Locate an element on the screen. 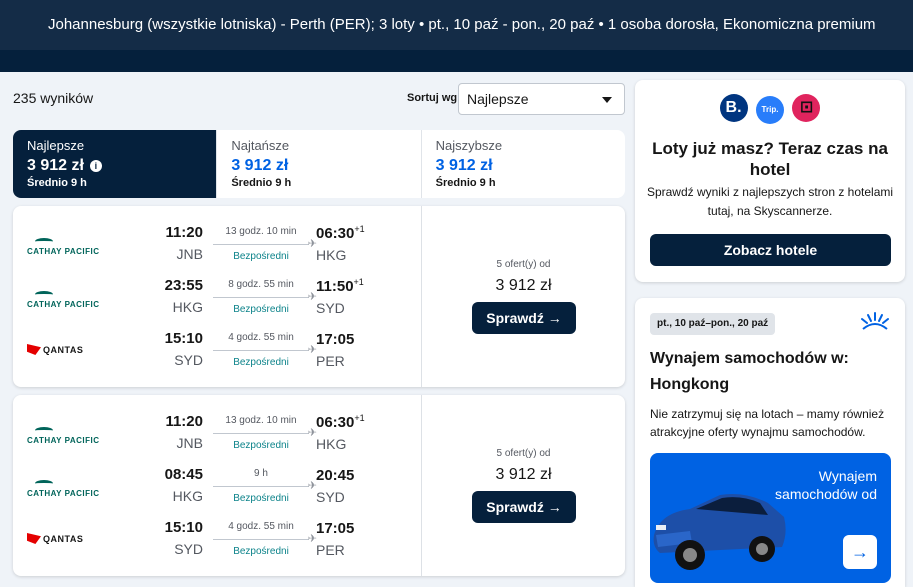  departure-time: 23:55 is located at coordinates (183, 285).